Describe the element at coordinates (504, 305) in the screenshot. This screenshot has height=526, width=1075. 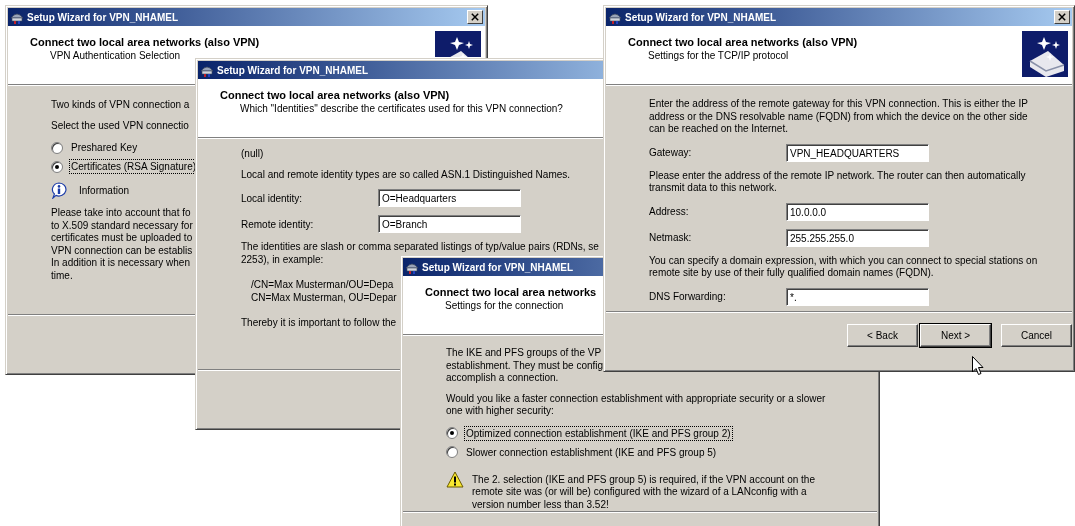
I see `wizard-subheading: Settings for the connection` at that location.